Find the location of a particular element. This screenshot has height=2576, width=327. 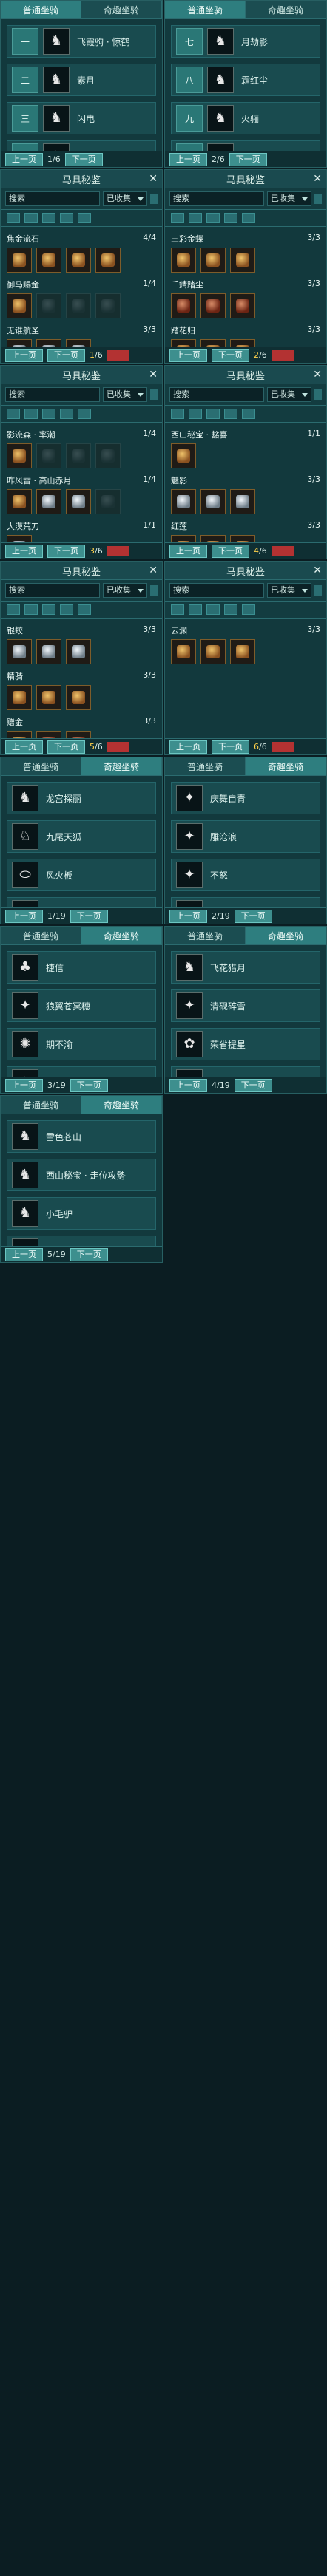

unique-mount-row: ✦ 庆舞自青 is located at coordinates (246, 798).